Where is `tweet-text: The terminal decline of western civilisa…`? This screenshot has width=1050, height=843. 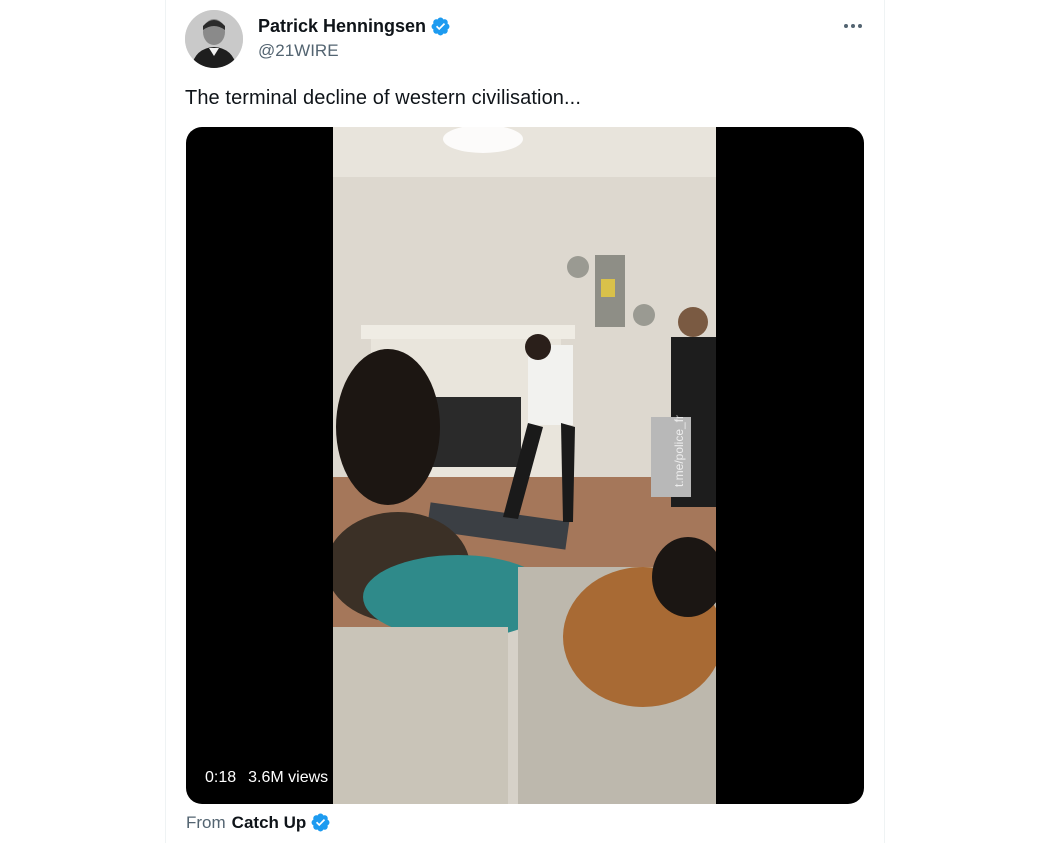
tweet-text: The terminal decline of western civilisa… is located at coordinates (383, 98).